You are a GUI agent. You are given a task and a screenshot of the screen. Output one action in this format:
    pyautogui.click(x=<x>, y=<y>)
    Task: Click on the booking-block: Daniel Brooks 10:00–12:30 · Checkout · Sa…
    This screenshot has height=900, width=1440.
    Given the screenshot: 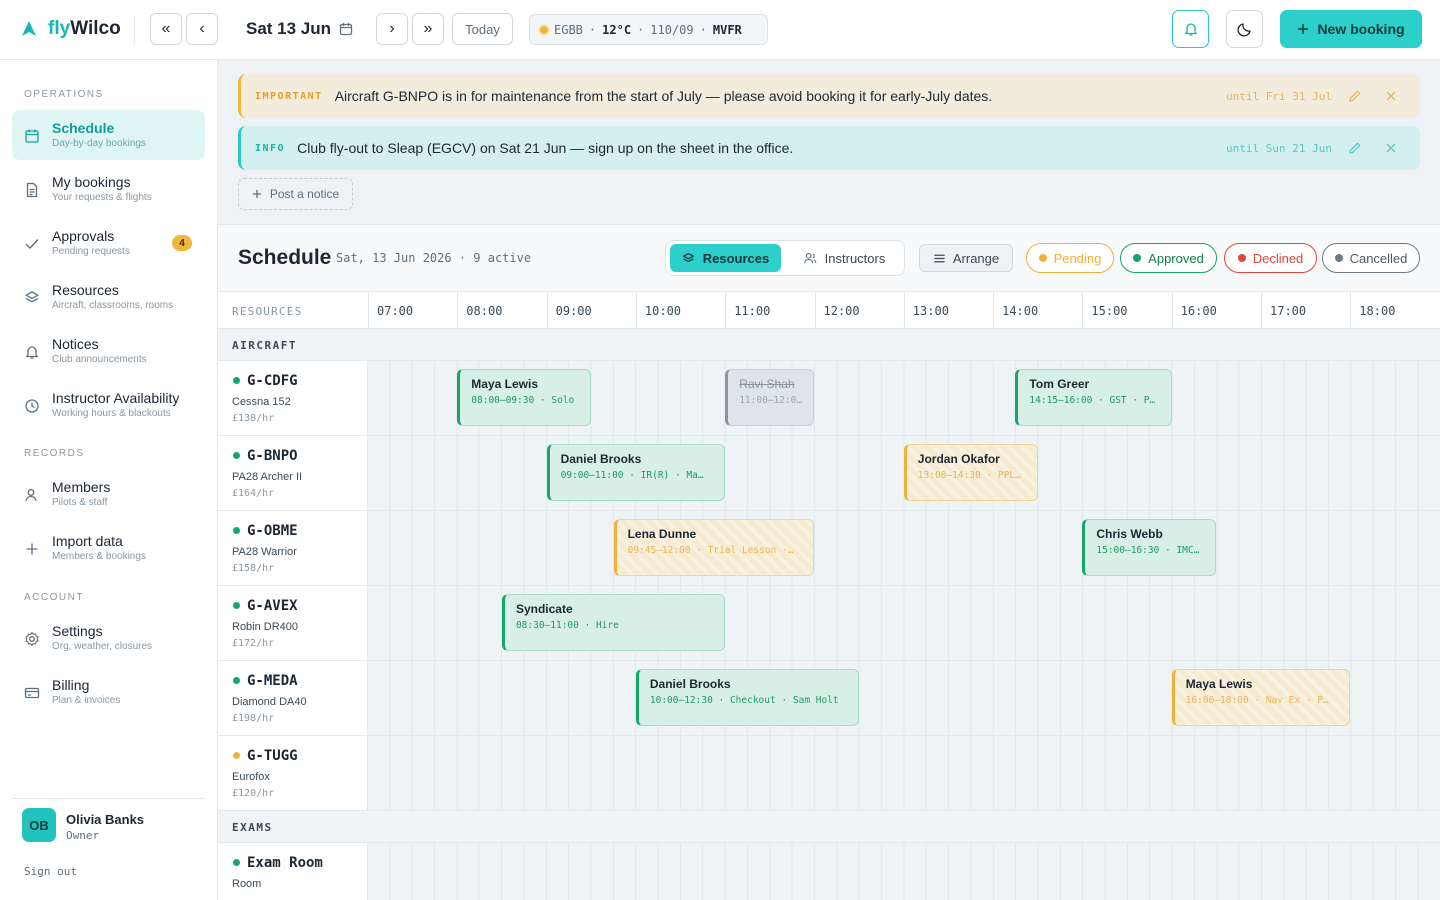 What is the action you would take?
    pyautogui.click(x=747, y=697)
    